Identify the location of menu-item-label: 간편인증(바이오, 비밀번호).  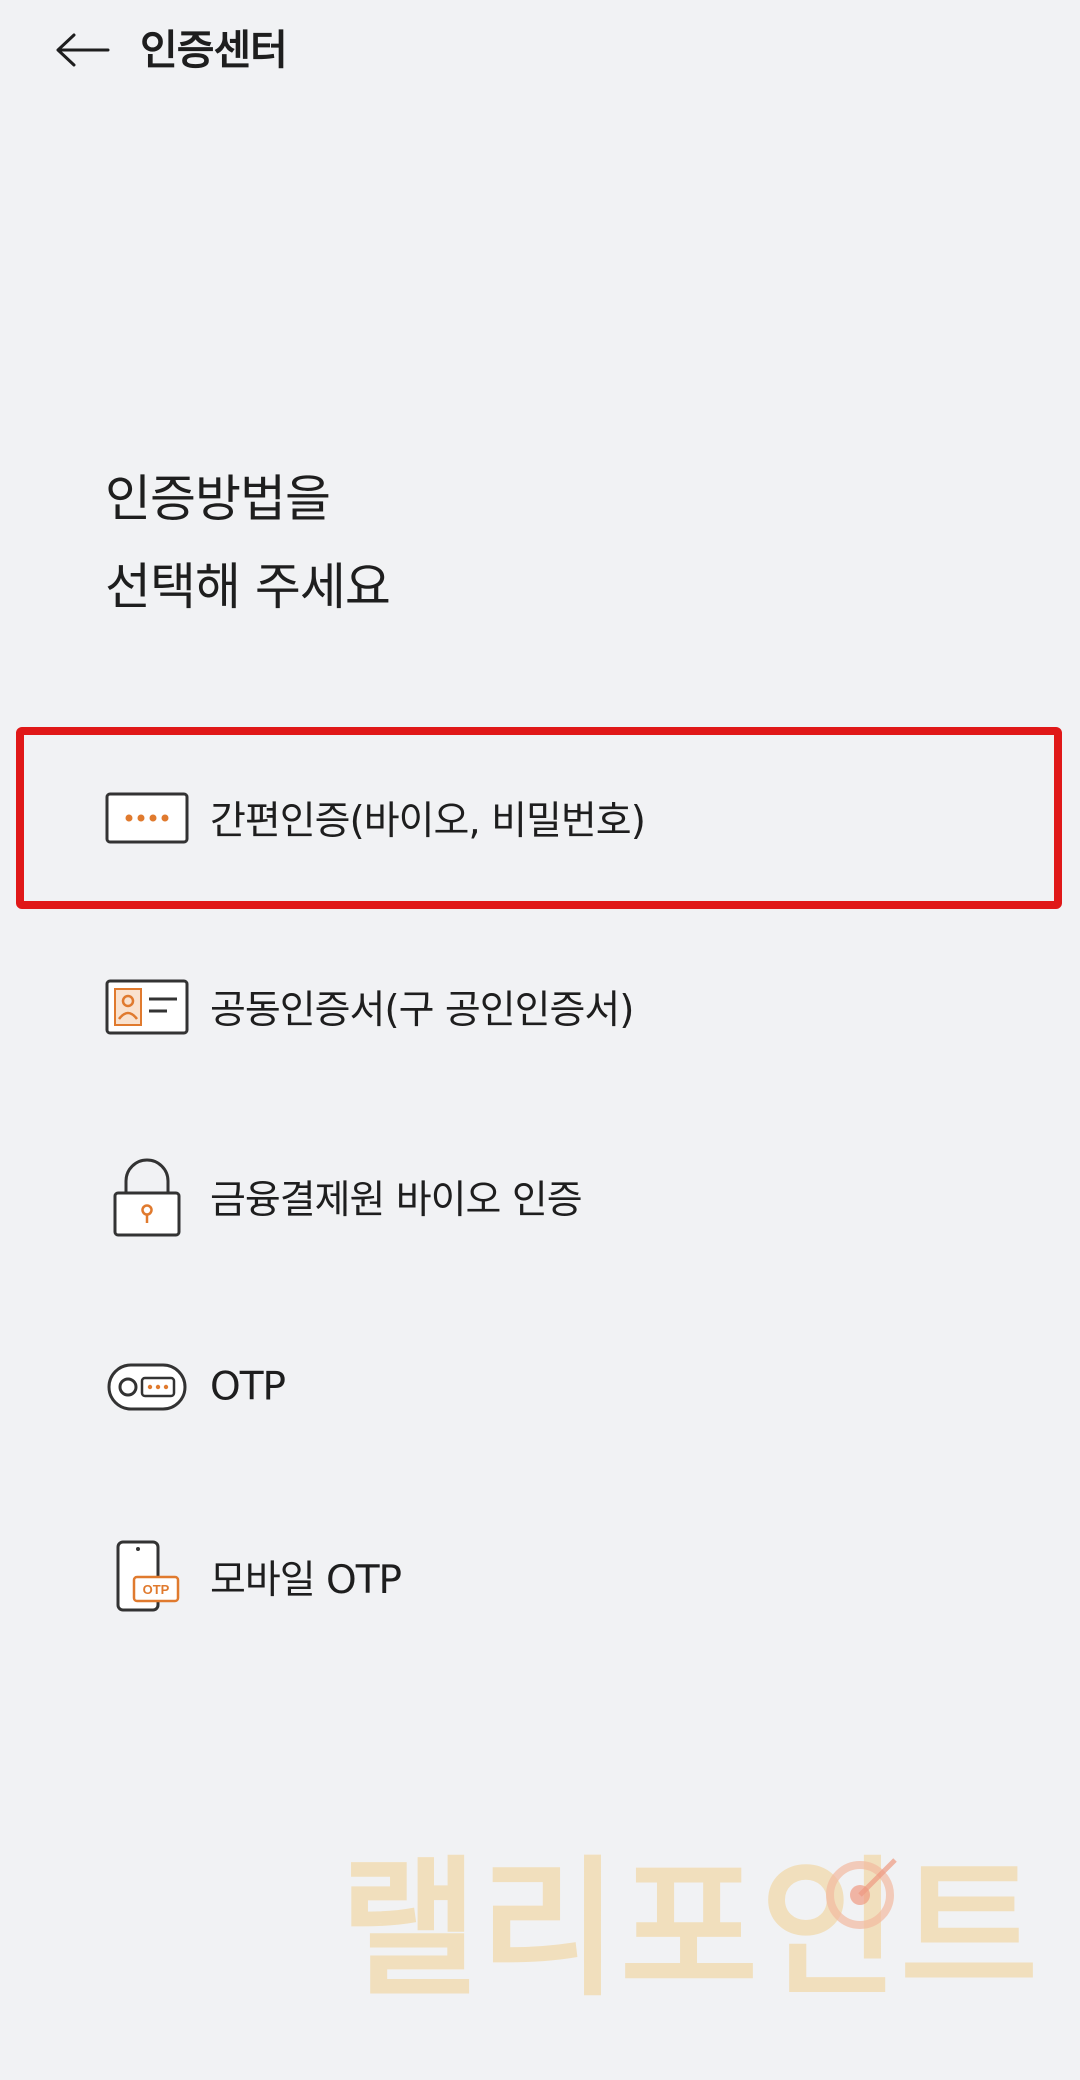
(428, 821).